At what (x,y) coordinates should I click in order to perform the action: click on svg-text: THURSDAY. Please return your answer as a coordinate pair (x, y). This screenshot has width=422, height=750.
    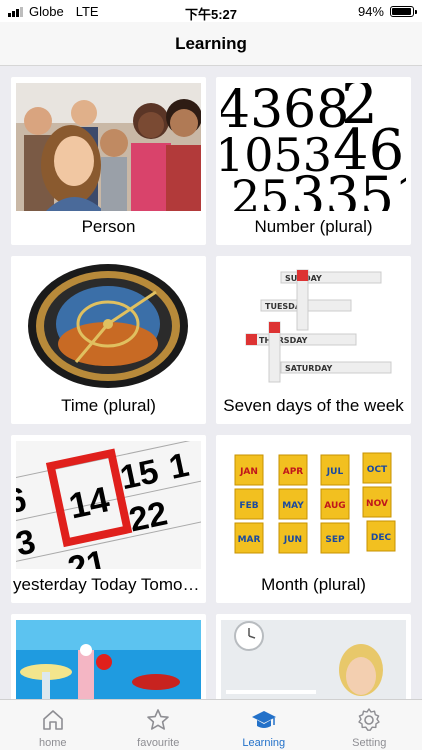
    Looking at the image, I should click on (283, 340).